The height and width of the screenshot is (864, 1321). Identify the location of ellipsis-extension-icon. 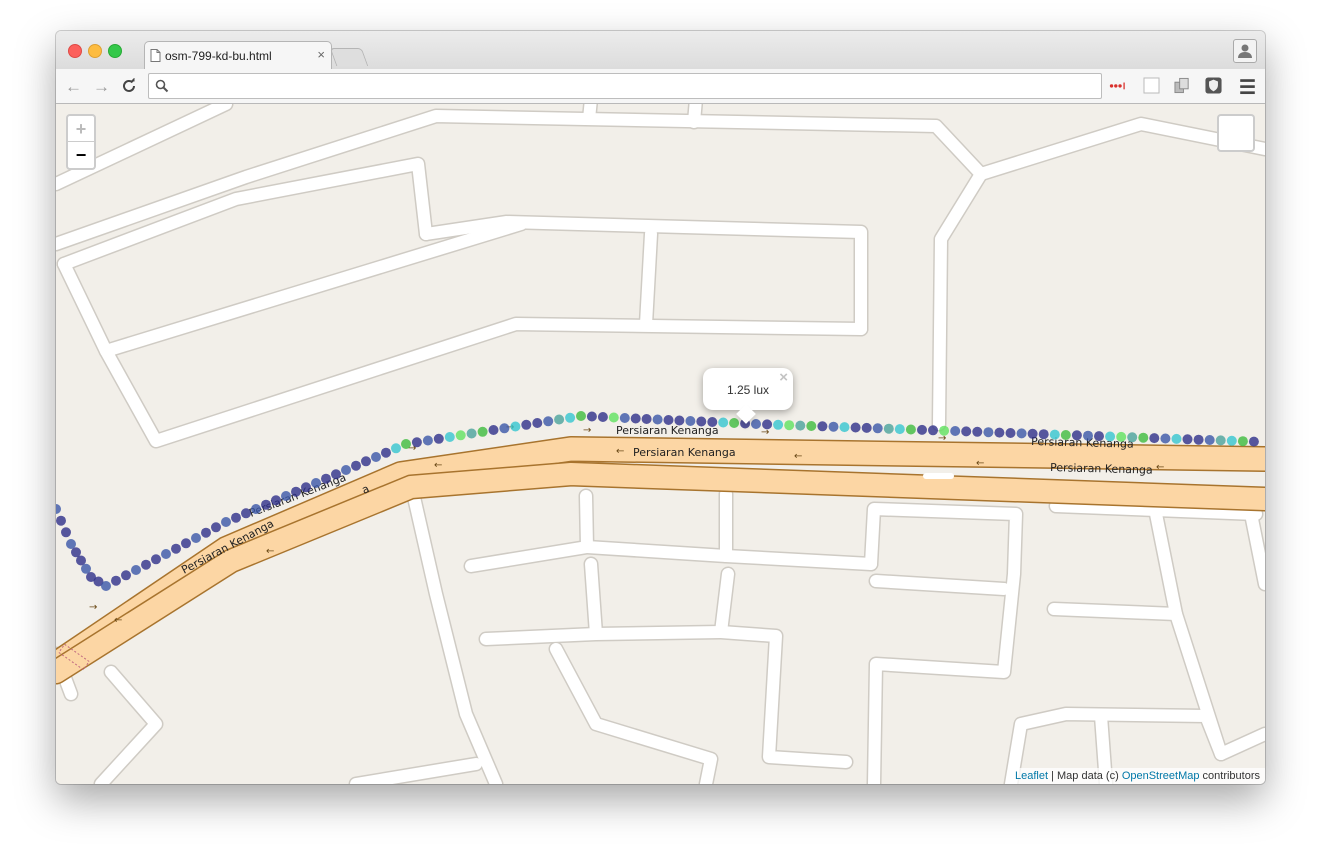
(1117, 85).